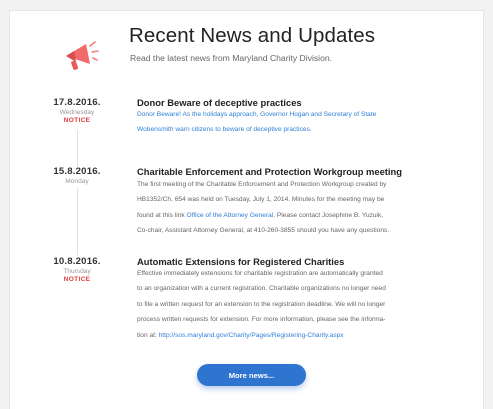 The height and width of the screenshot is (409, 493). I want to click on news-weekday: Wednesday, so click(77, 112).